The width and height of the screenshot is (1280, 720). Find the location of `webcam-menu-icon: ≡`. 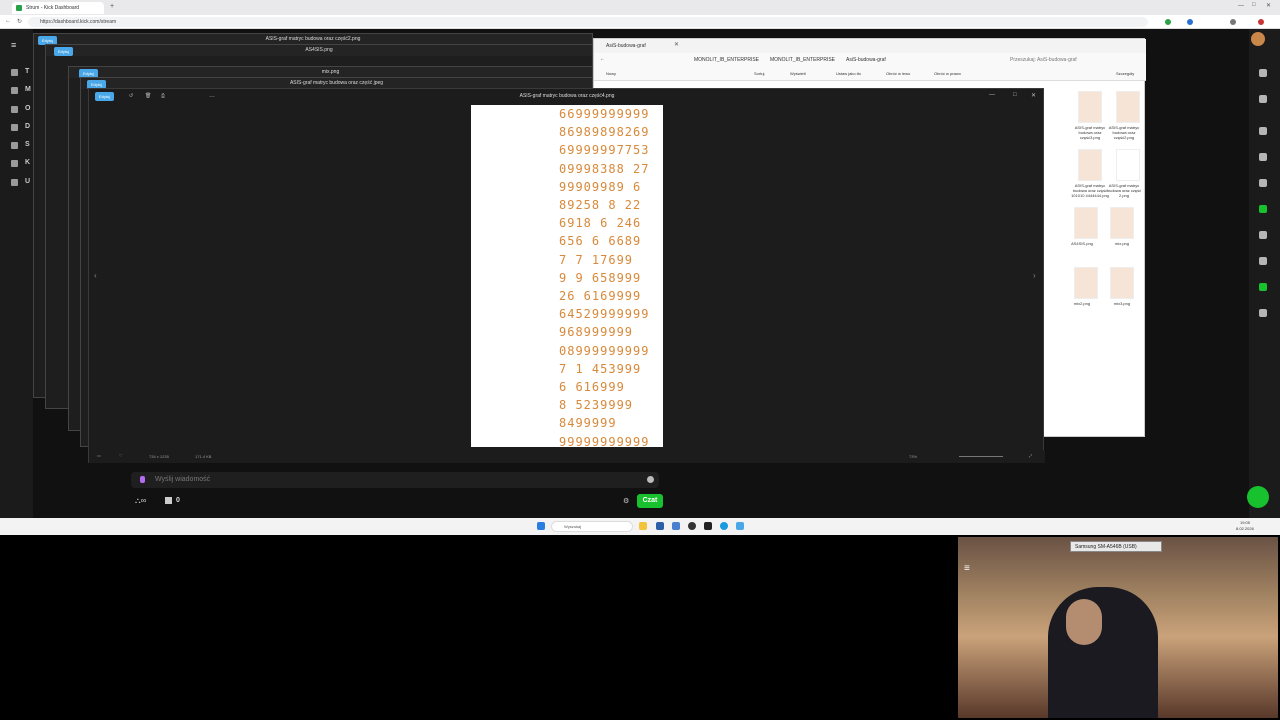

webcam-menu-icon: ≡ is located at coordinates (967, 568).